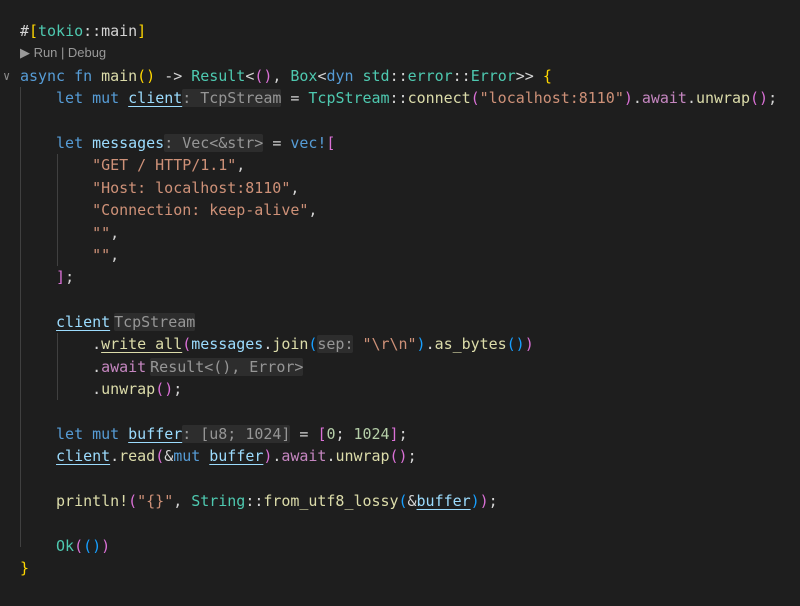  Describe the element at coordinates (461, 75) in the screenshot. I see `code-token: ::` at that location.